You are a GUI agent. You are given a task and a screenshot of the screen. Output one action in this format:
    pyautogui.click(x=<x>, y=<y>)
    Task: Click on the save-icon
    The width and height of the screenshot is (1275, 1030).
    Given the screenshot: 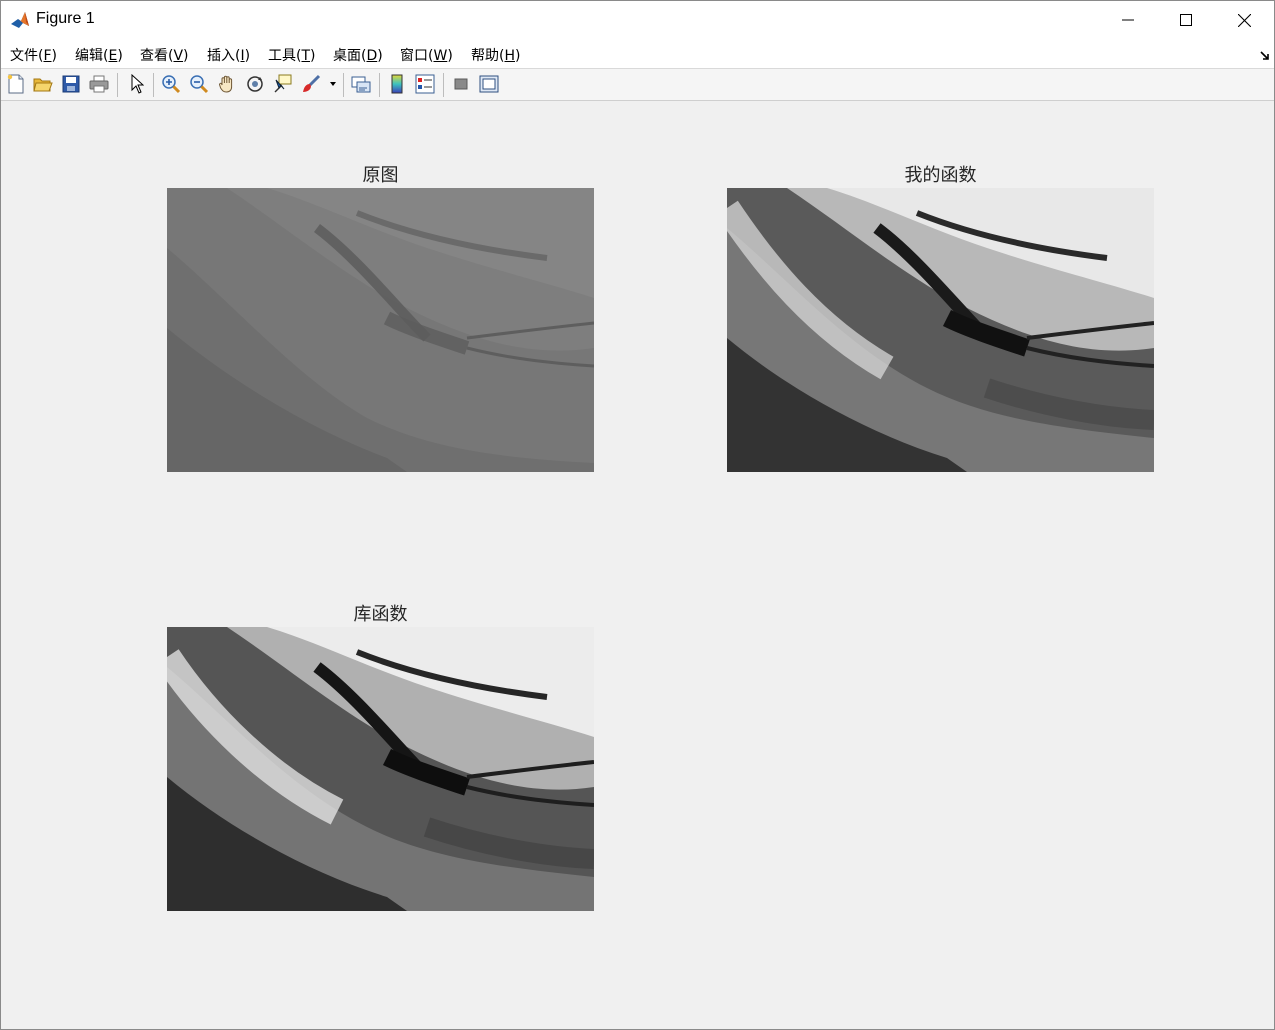 What is the action you would take?
    pyautogui.click(x=71, y=84)
    